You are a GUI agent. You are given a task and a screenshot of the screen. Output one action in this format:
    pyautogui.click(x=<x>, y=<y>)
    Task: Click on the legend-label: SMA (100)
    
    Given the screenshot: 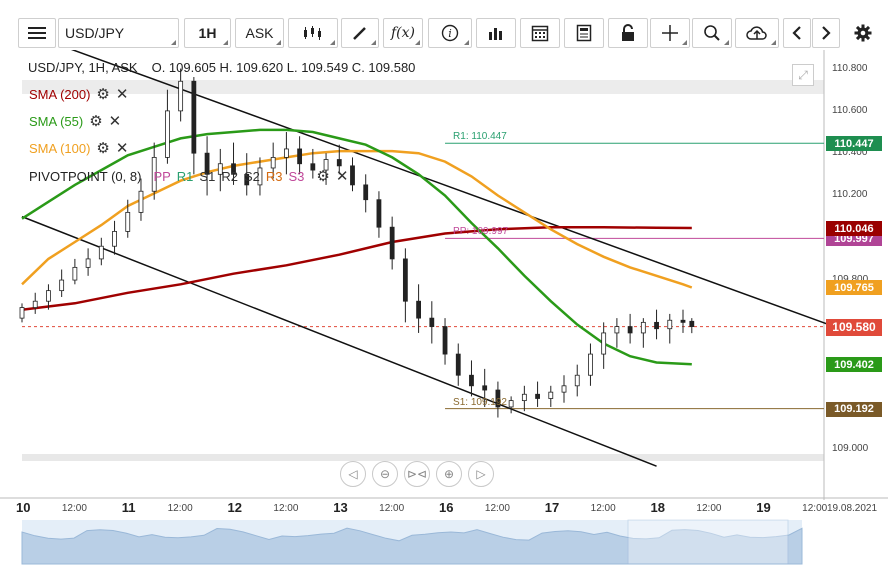 What is the action you would take?
    pyautogui.click(x=60, y=148)
    